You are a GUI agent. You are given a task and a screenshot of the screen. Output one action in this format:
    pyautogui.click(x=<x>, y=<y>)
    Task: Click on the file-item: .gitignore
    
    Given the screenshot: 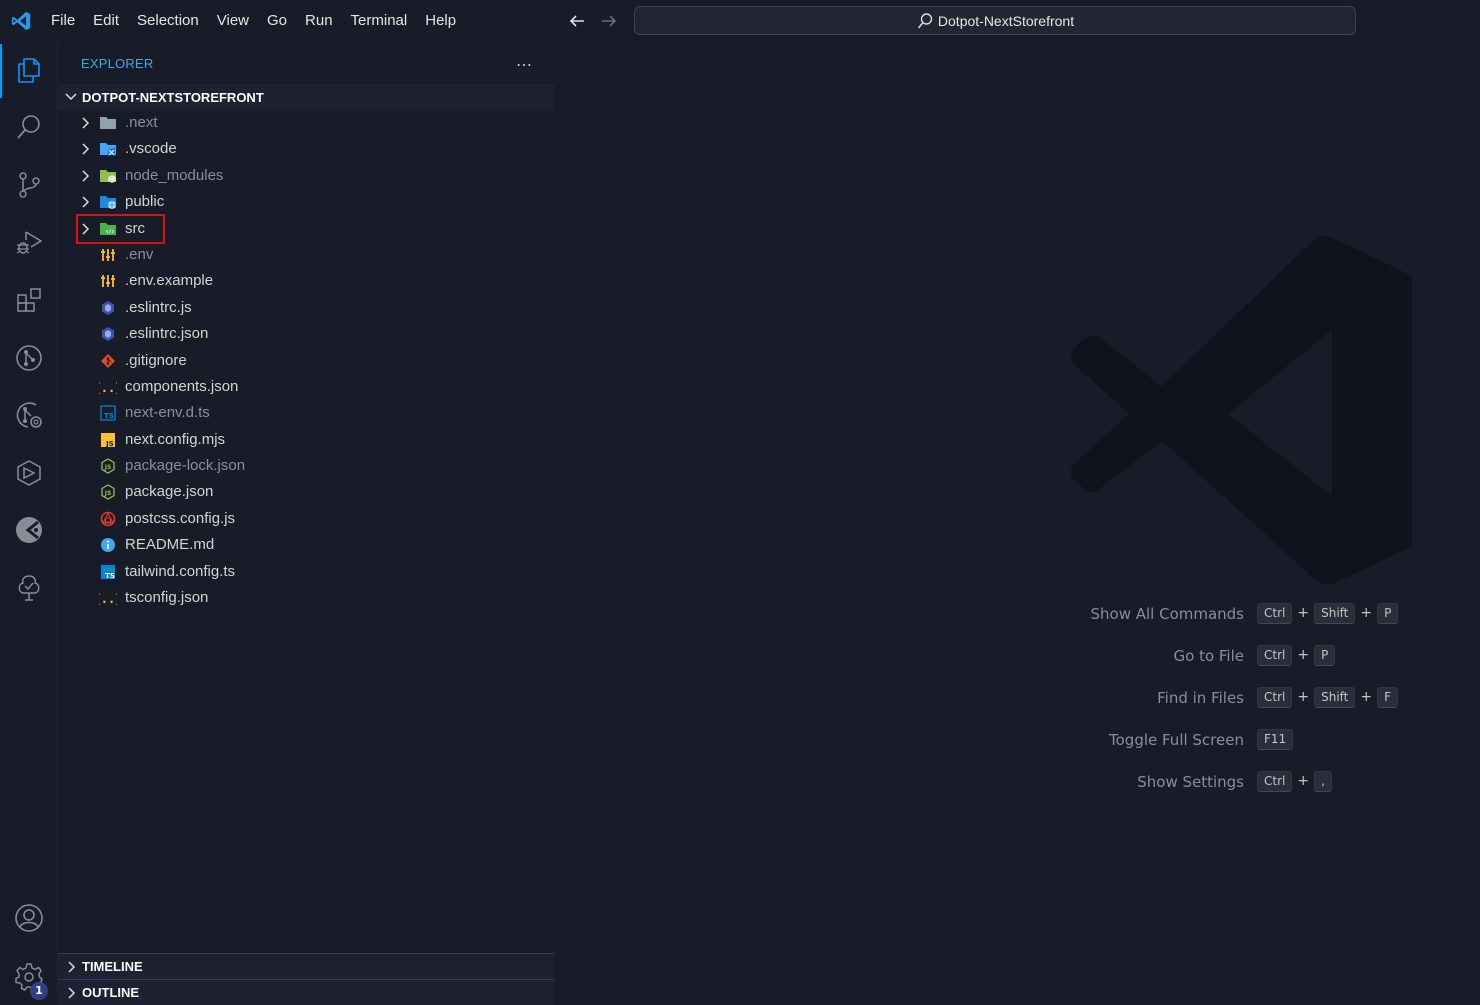 What is the action you would take?
    pyautogui.click(x=306, y=361)
    